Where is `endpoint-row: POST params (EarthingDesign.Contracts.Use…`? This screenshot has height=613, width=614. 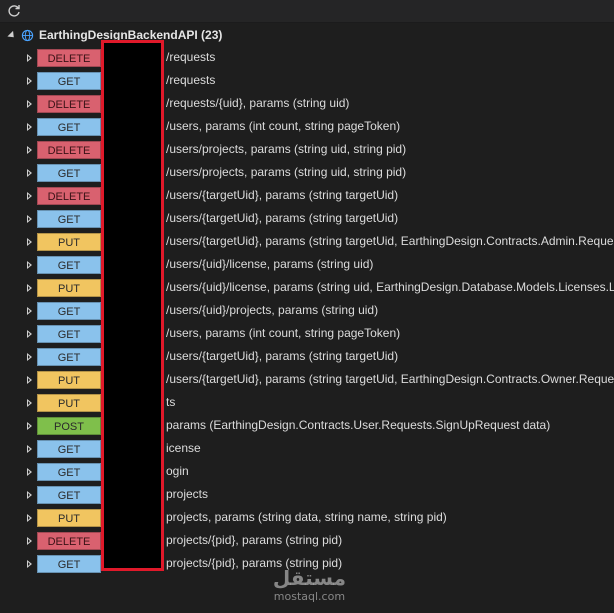 endpoint-row: POST params (EarthingDesign.Contracts.Use… is located at coordinates (307, 425).